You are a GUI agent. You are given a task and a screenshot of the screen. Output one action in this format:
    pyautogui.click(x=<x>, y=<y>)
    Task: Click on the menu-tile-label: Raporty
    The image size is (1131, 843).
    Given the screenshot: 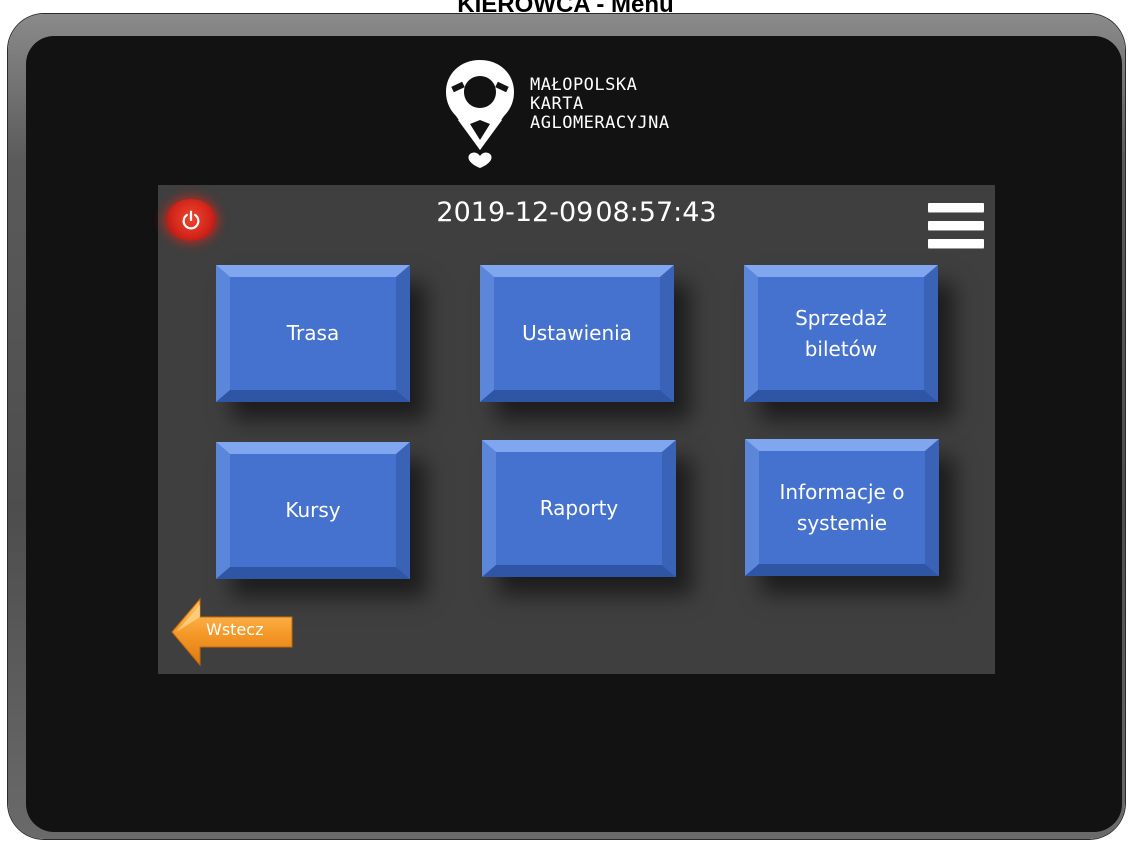 What is the action you would take?
    pyautogui.click(x=579, y=508)
    